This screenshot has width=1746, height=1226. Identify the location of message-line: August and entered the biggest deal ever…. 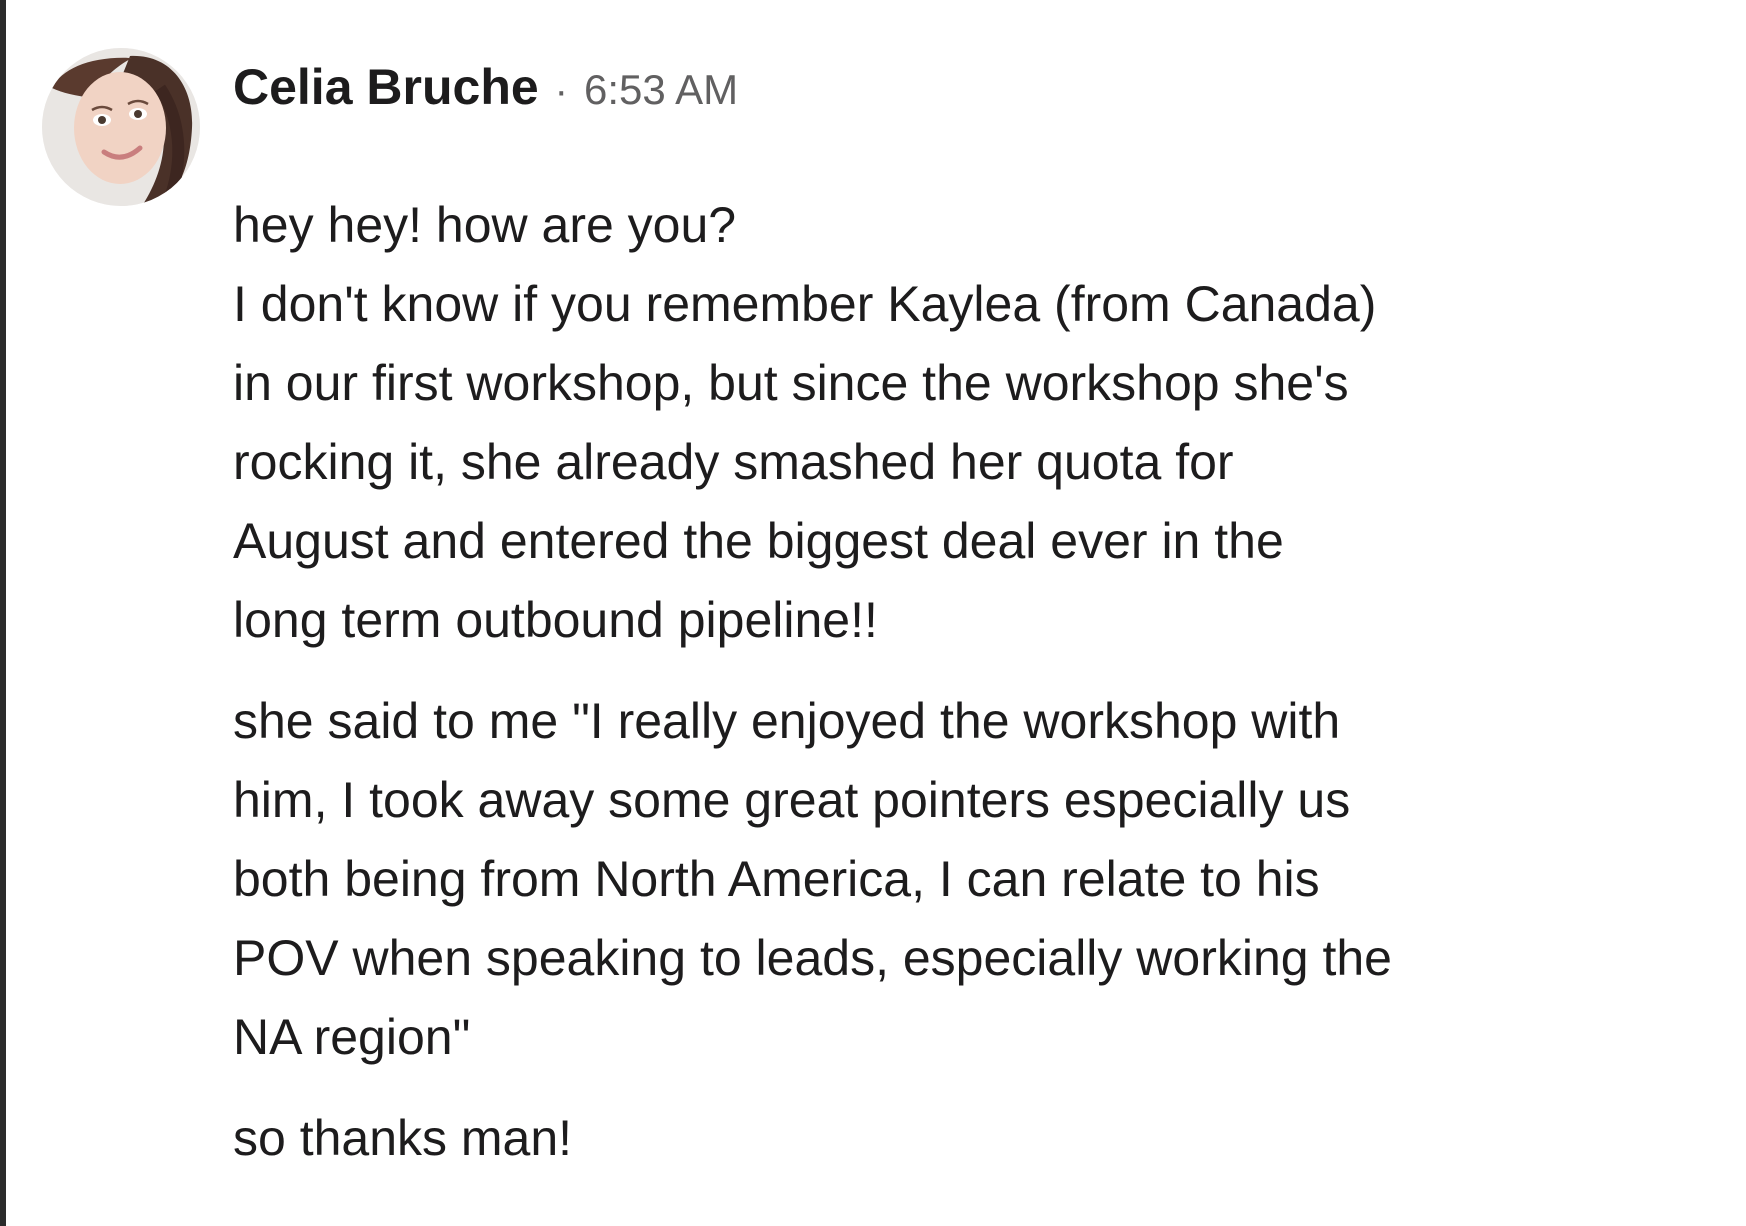
(758, 541).